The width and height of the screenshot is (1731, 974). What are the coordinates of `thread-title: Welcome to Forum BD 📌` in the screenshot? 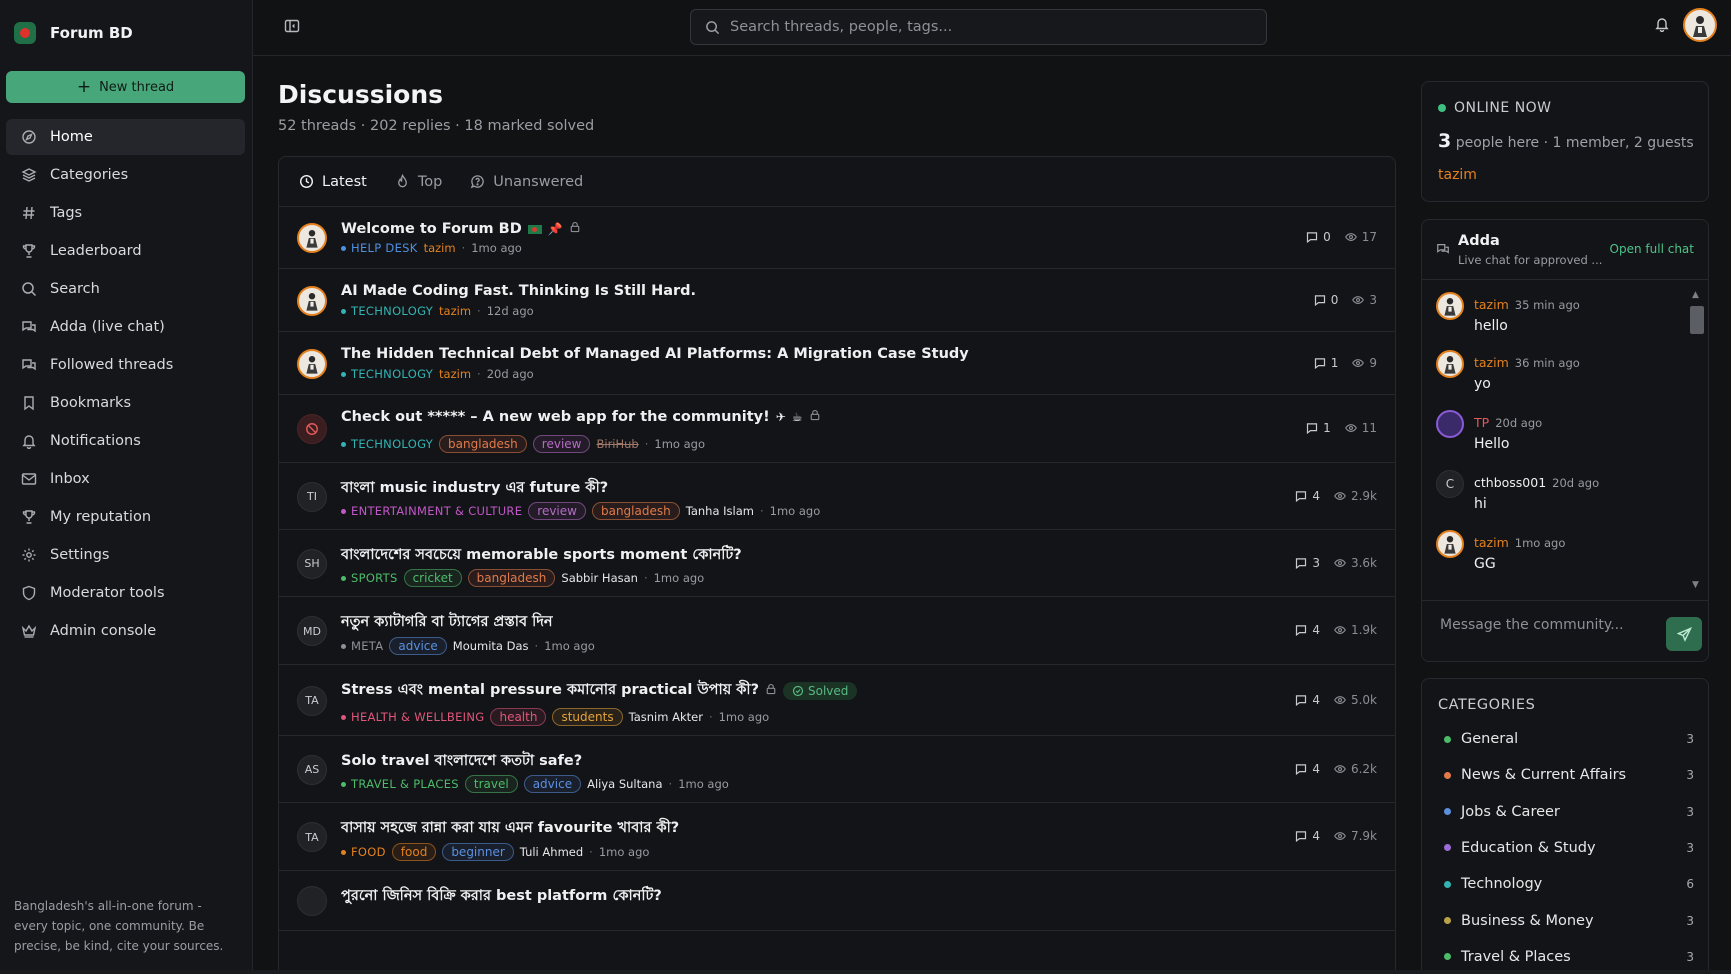 It's located at (461, 229).